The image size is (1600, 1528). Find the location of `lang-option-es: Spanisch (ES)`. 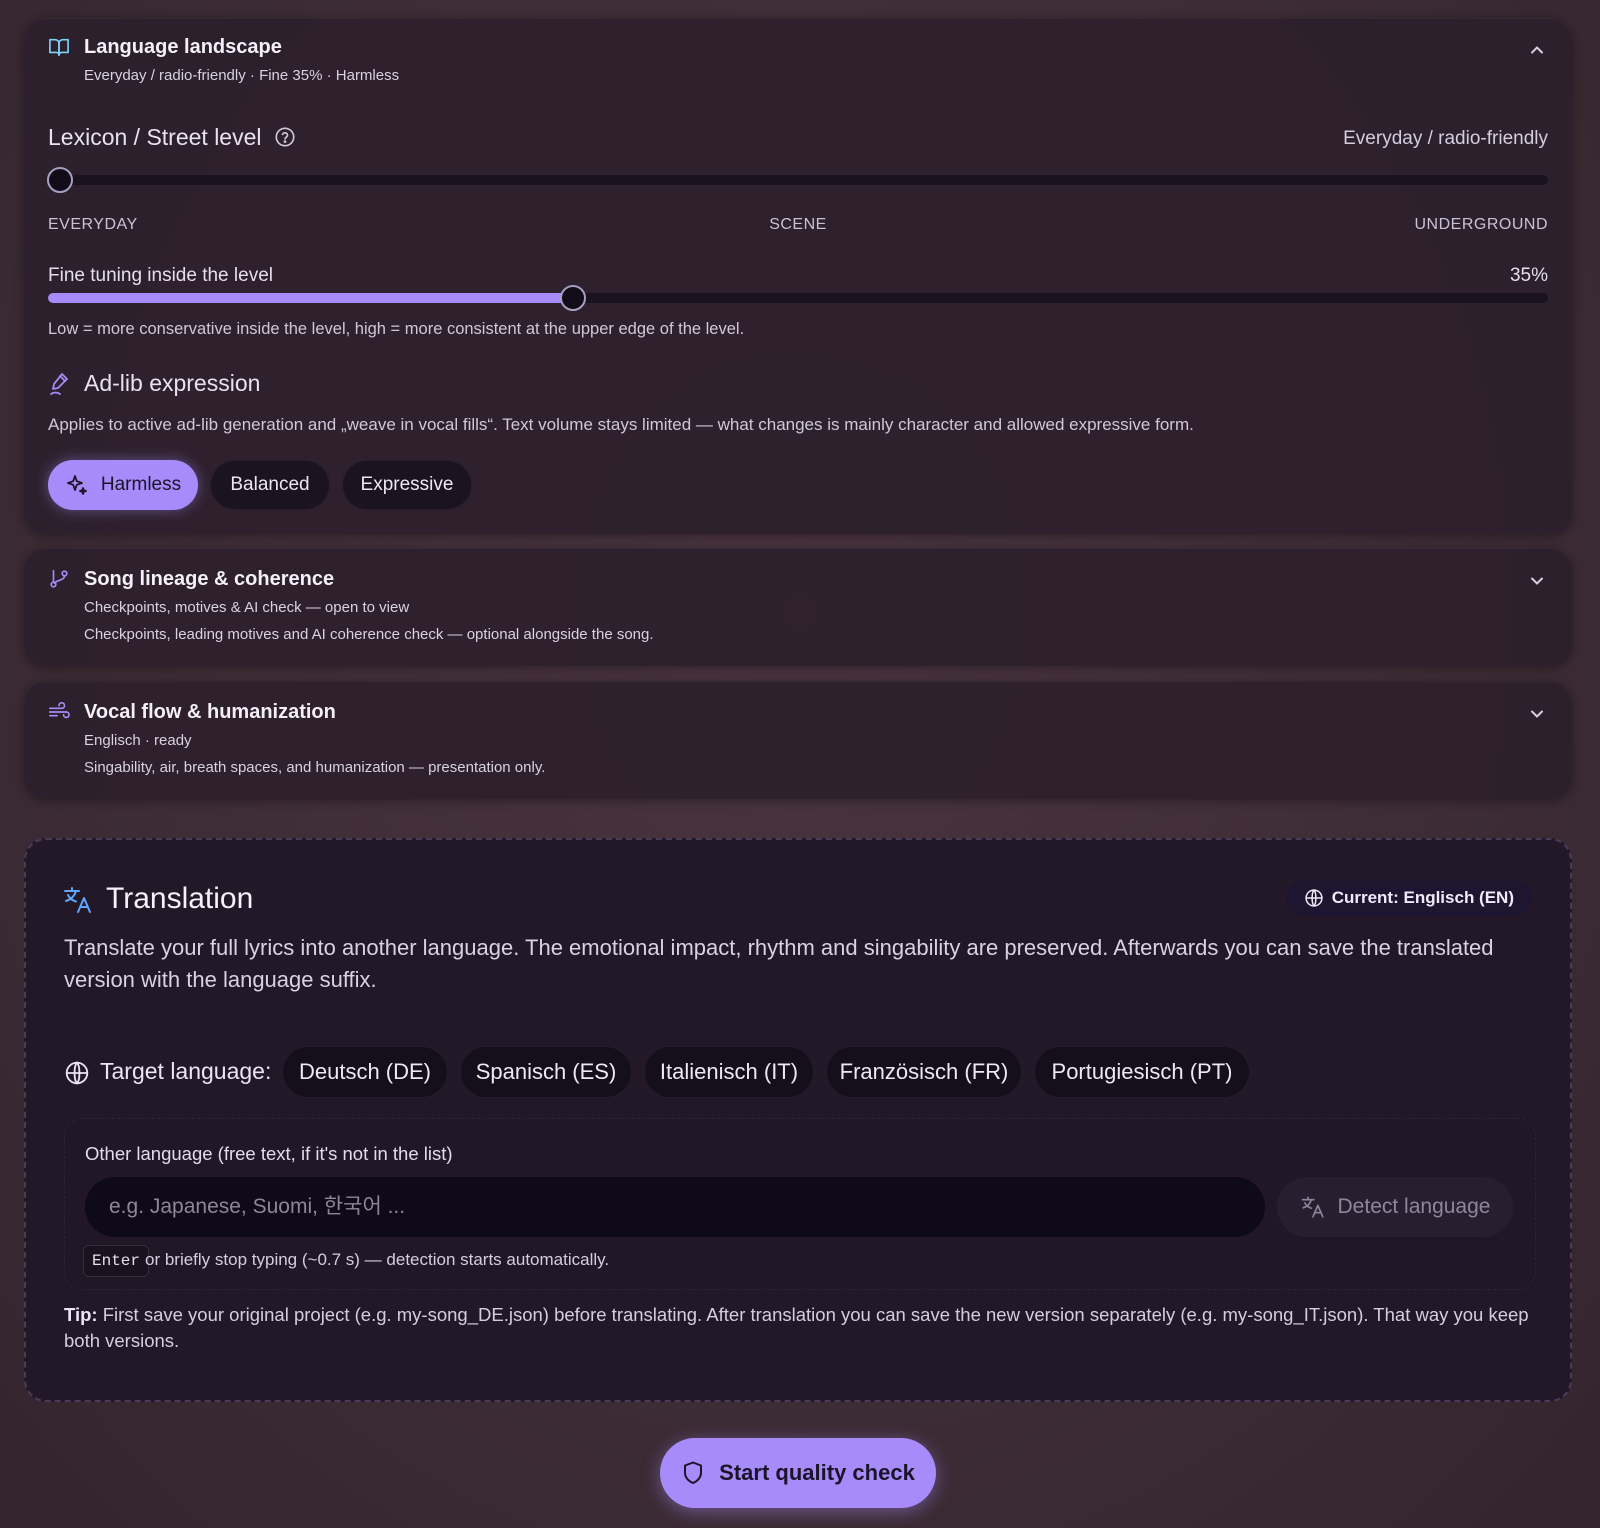

lang-option-es: Spanisch (ES) is located at coordinates (546, 1072).